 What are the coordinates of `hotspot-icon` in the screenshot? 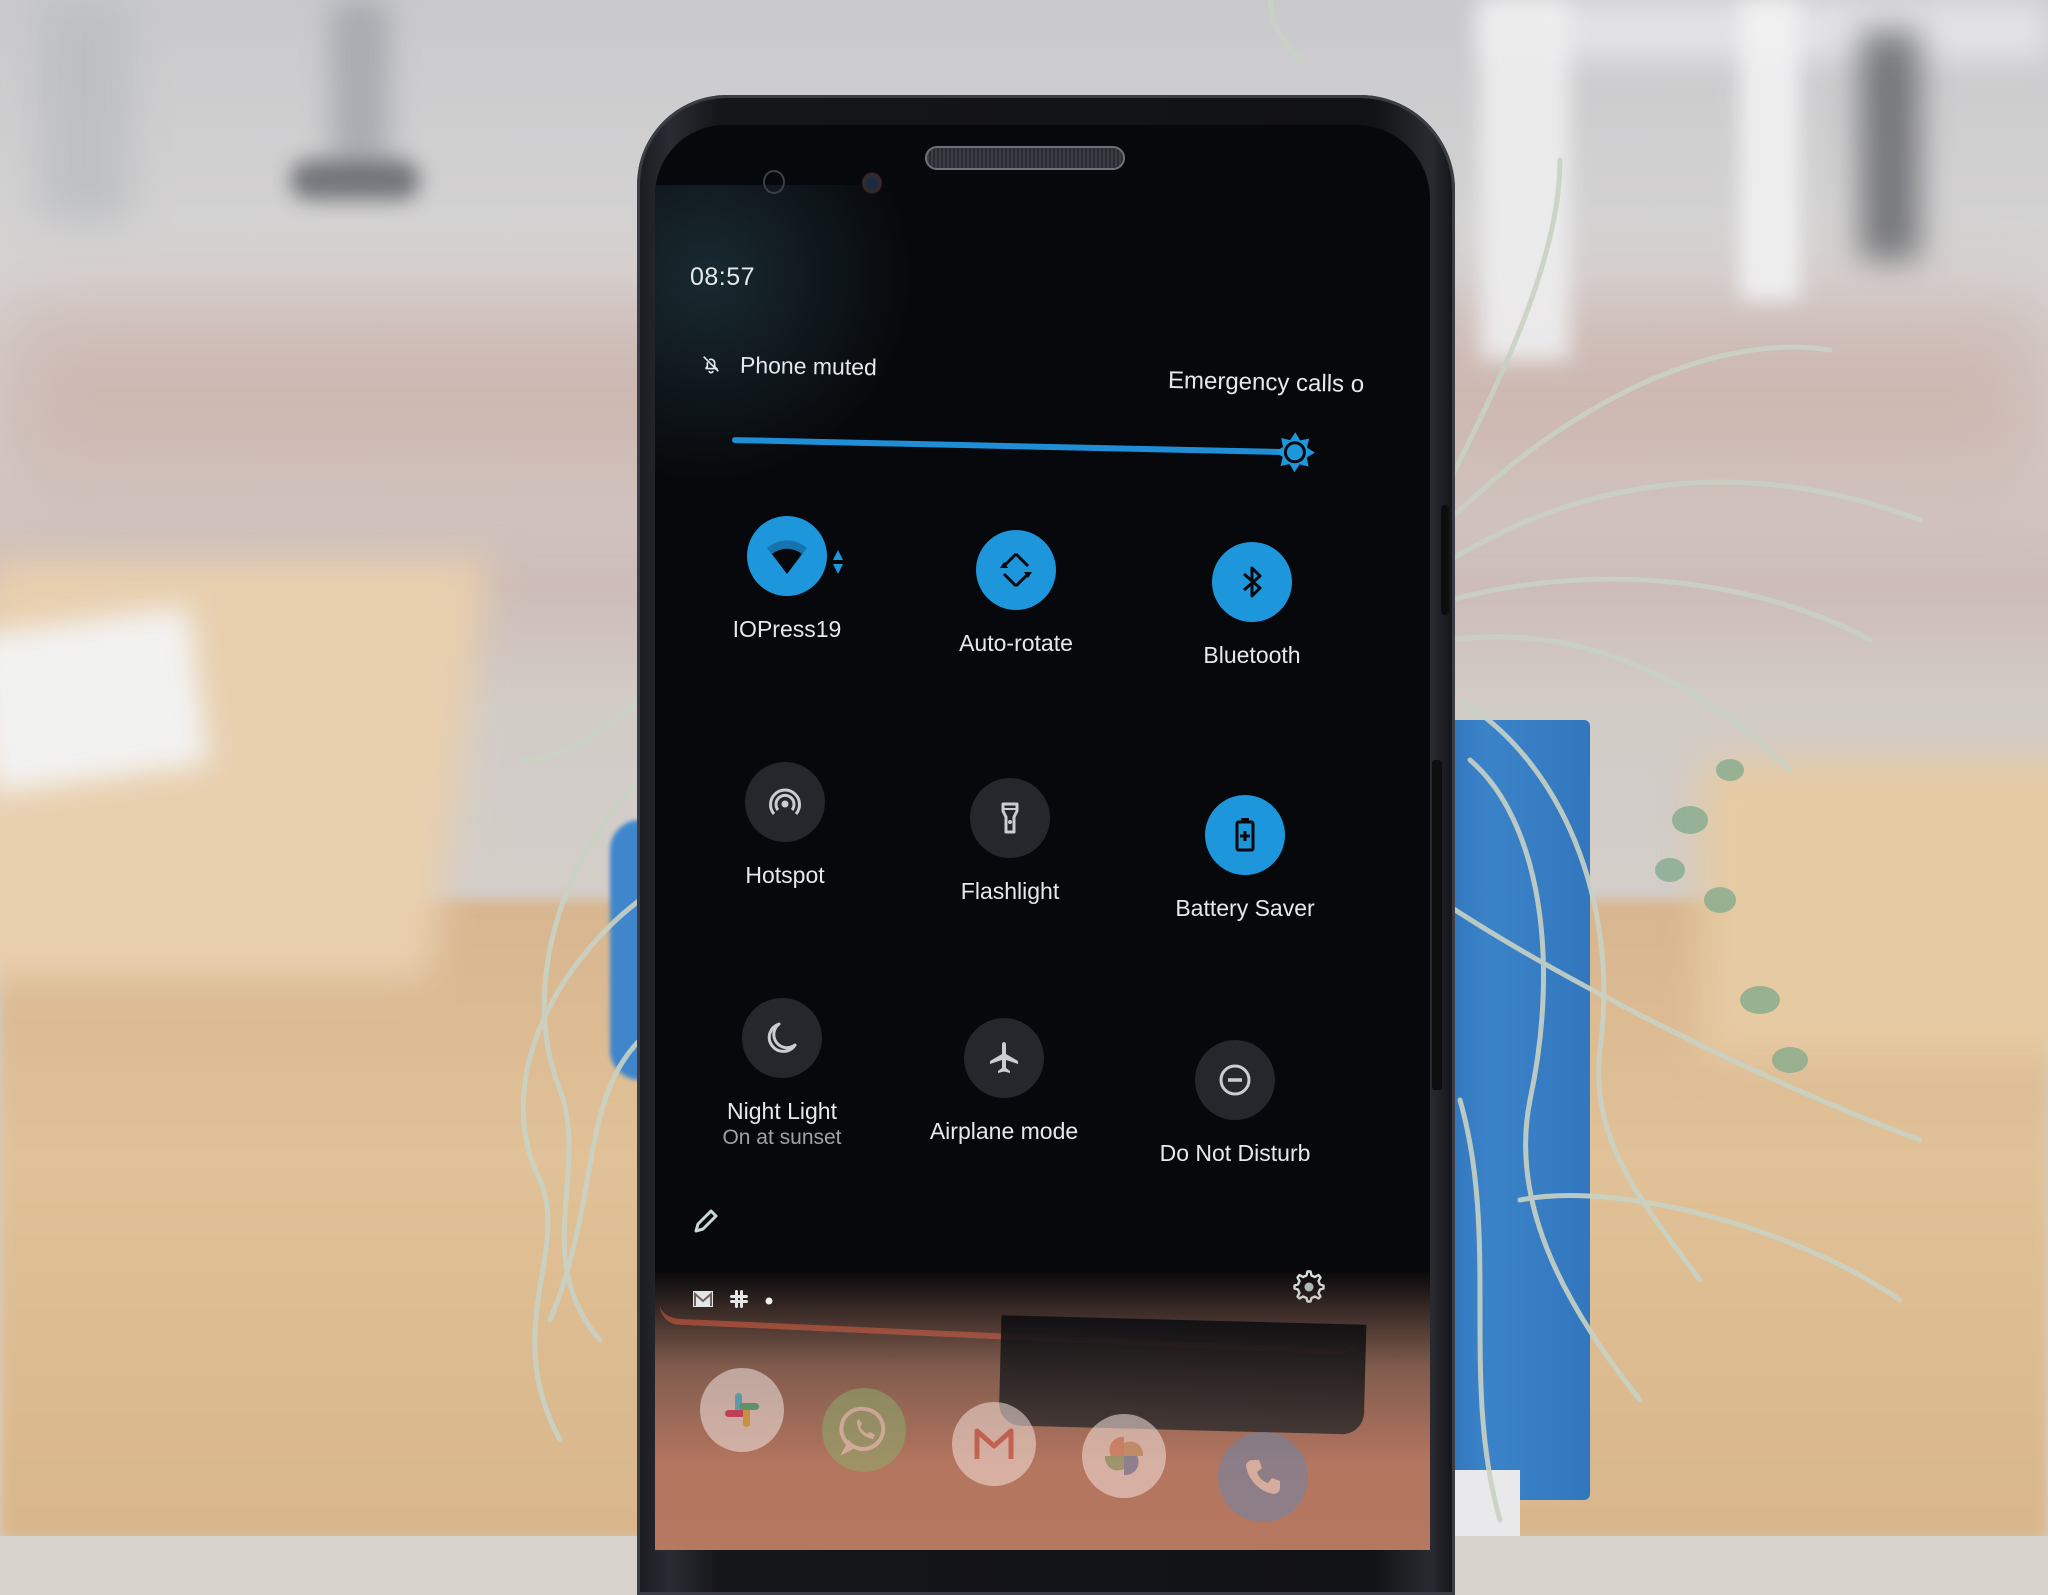 It's located at (785, 801).